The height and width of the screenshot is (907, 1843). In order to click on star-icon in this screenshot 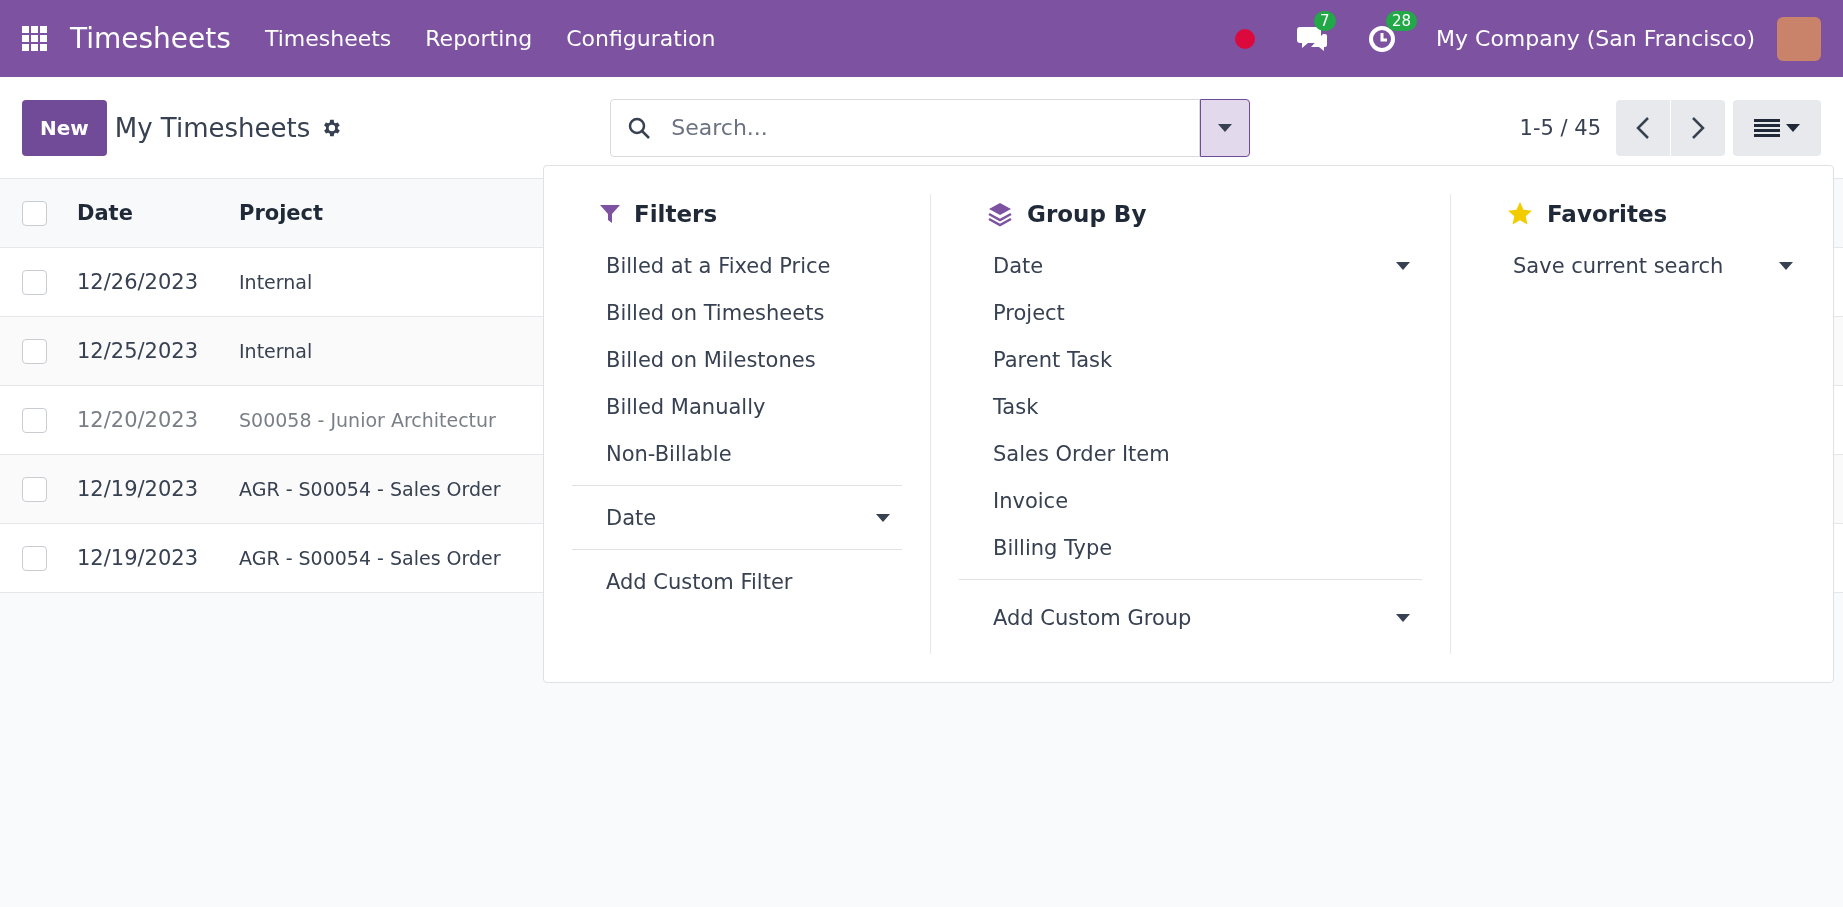, I will do `click(1520, 214)`.